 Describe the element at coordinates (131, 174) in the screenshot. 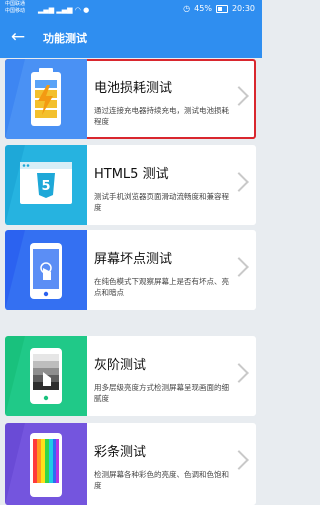

I see `item-title: HTML5 测试` at that location.